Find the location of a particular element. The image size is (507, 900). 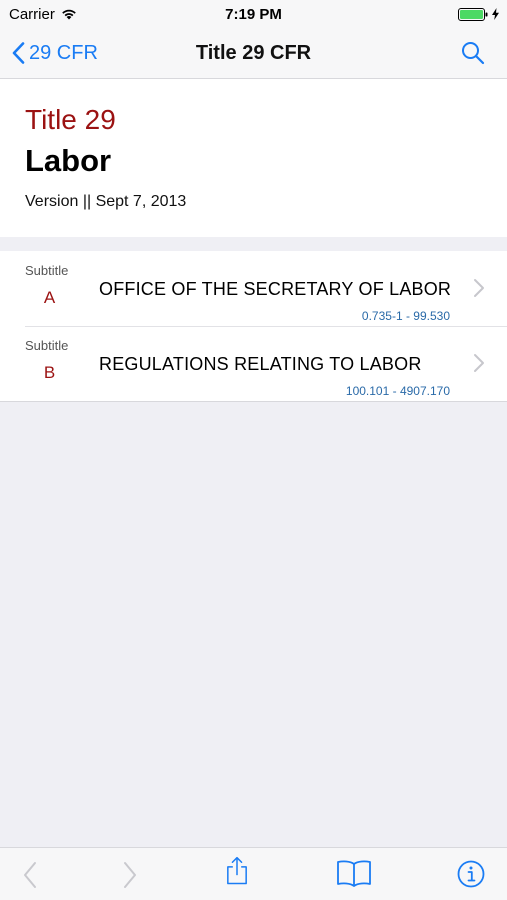

subtitle-name: OFFICE OF THE SECRETARY OF LABOR is located at coordinates (275, 289).